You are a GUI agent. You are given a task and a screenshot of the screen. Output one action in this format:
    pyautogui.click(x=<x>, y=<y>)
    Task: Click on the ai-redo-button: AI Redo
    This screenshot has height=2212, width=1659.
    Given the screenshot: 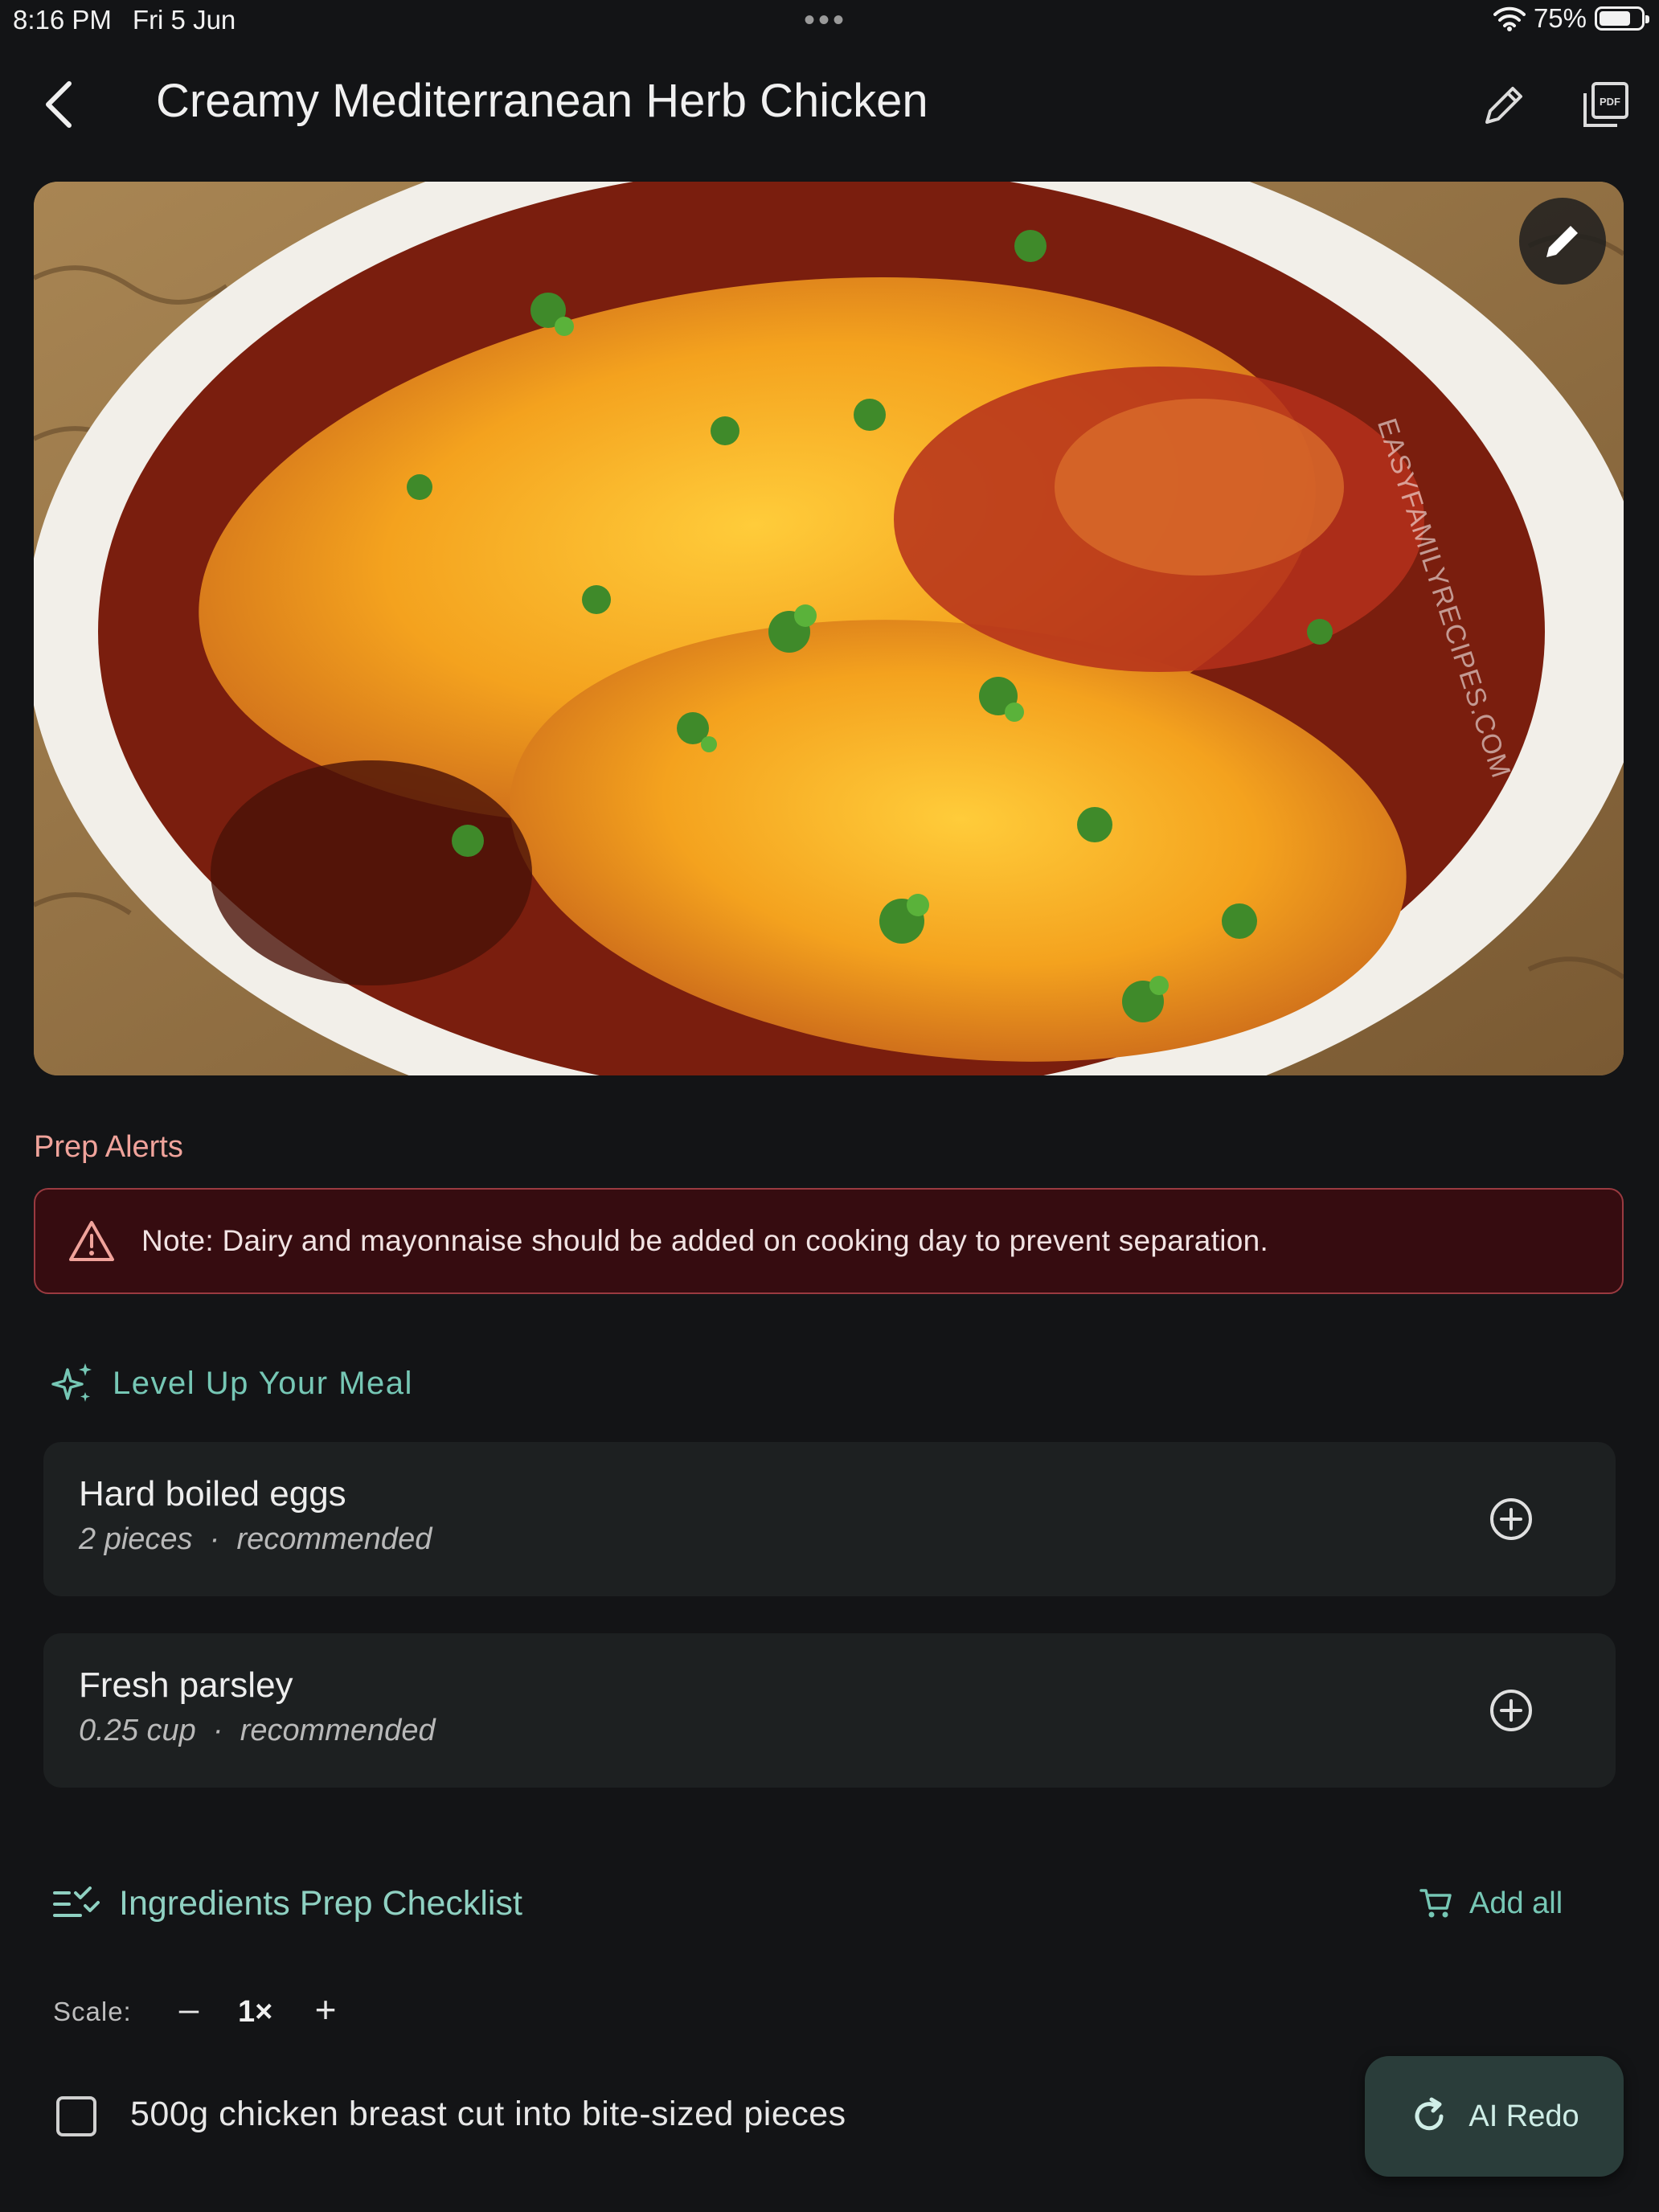 What is the action you would take?
    pyautogui.click(x=1494, y=2116)
    